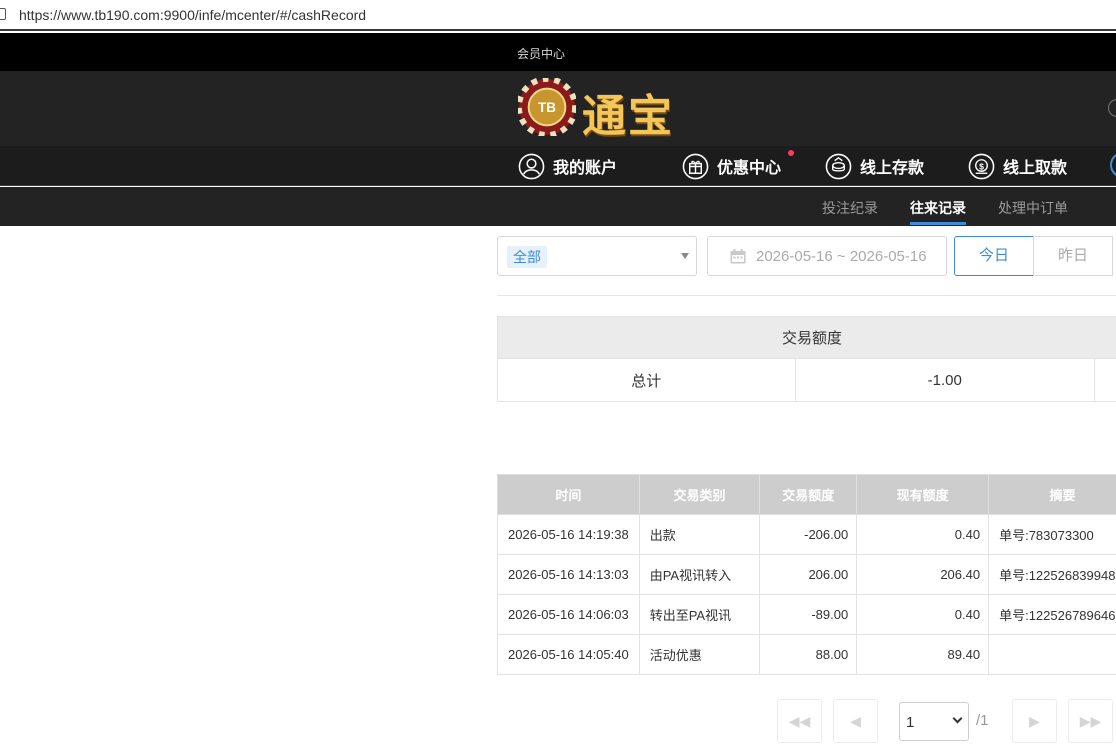  What do you see at coordinates (531, 166) in the screenshot?
I see `user-icon` at bounding box center [531, 166].